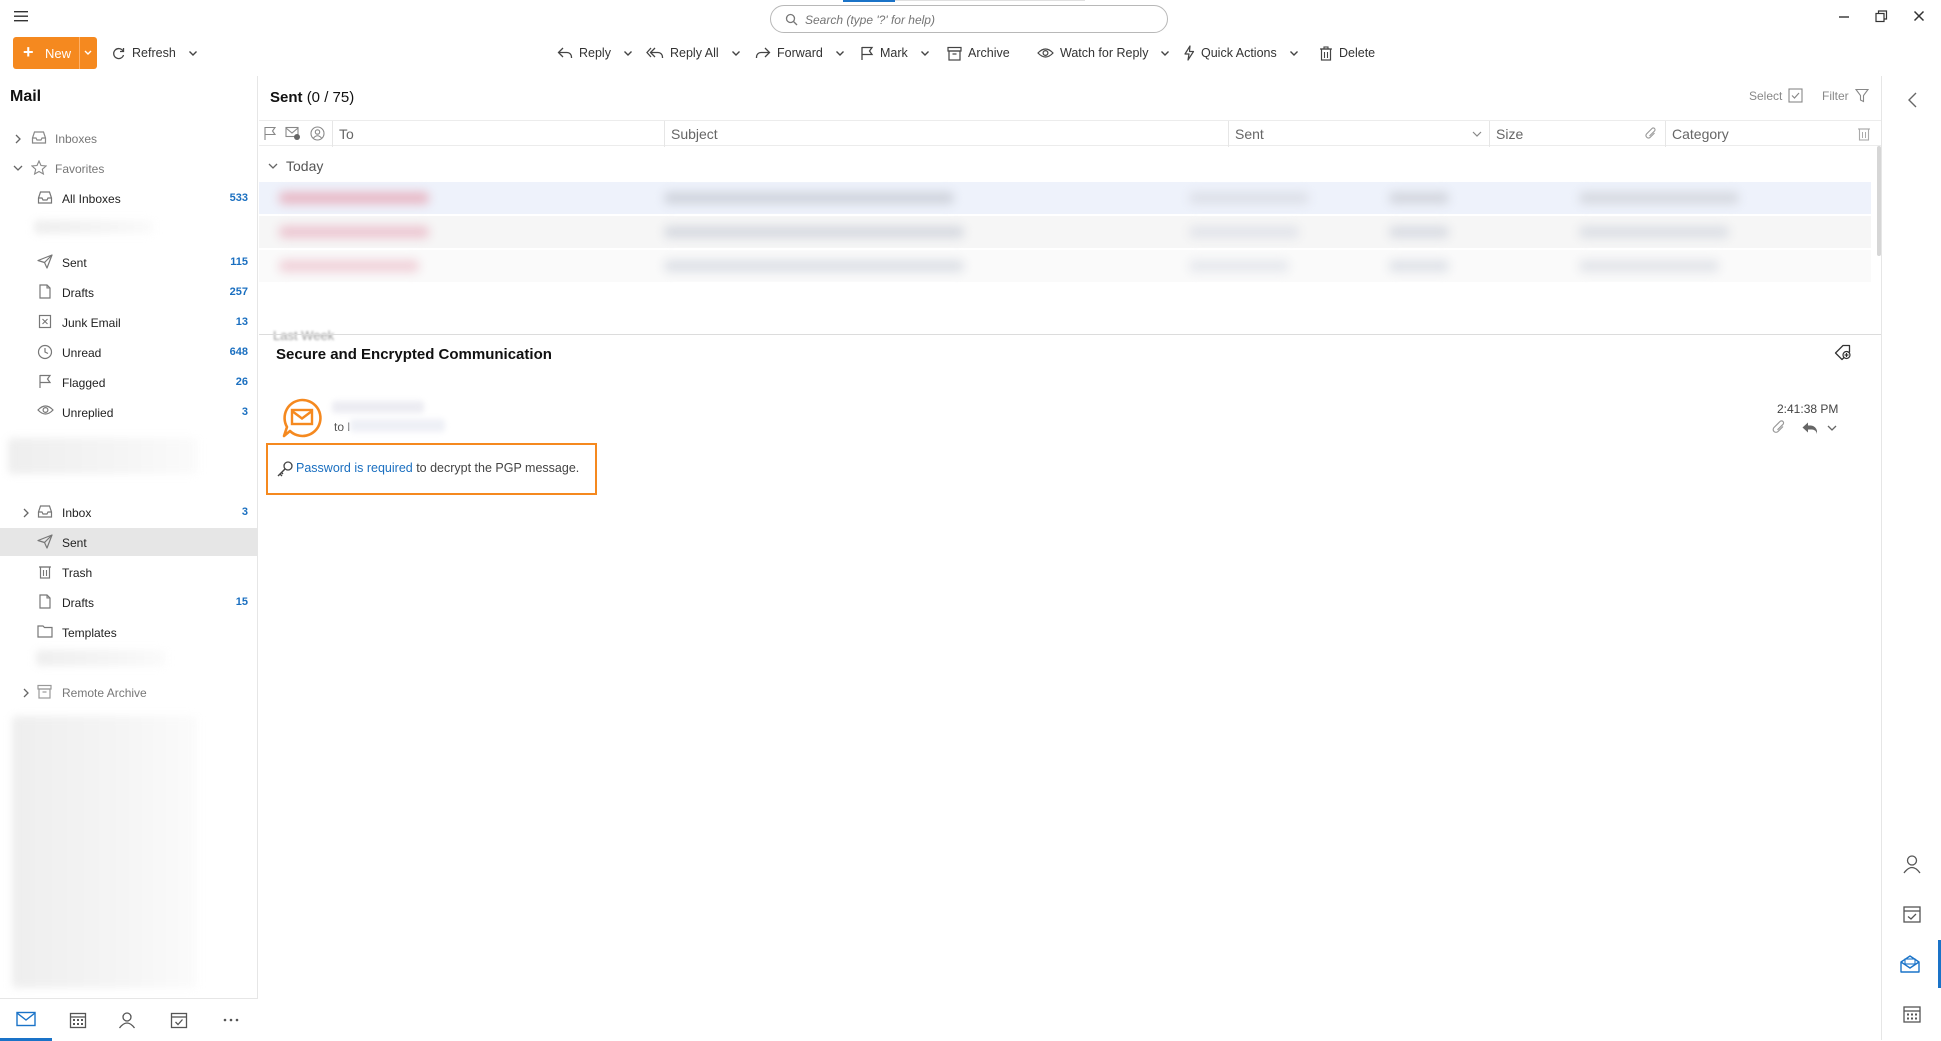 The width and height of the screenshot is (1941, 1041). Describe the element at coordinates (840, 53) in the screenshot. I see `forward-chevron-icon` at that location.